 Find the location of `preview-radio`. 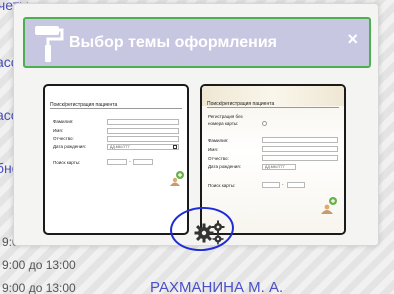

preview-radio is located at coordinates (264, 123).